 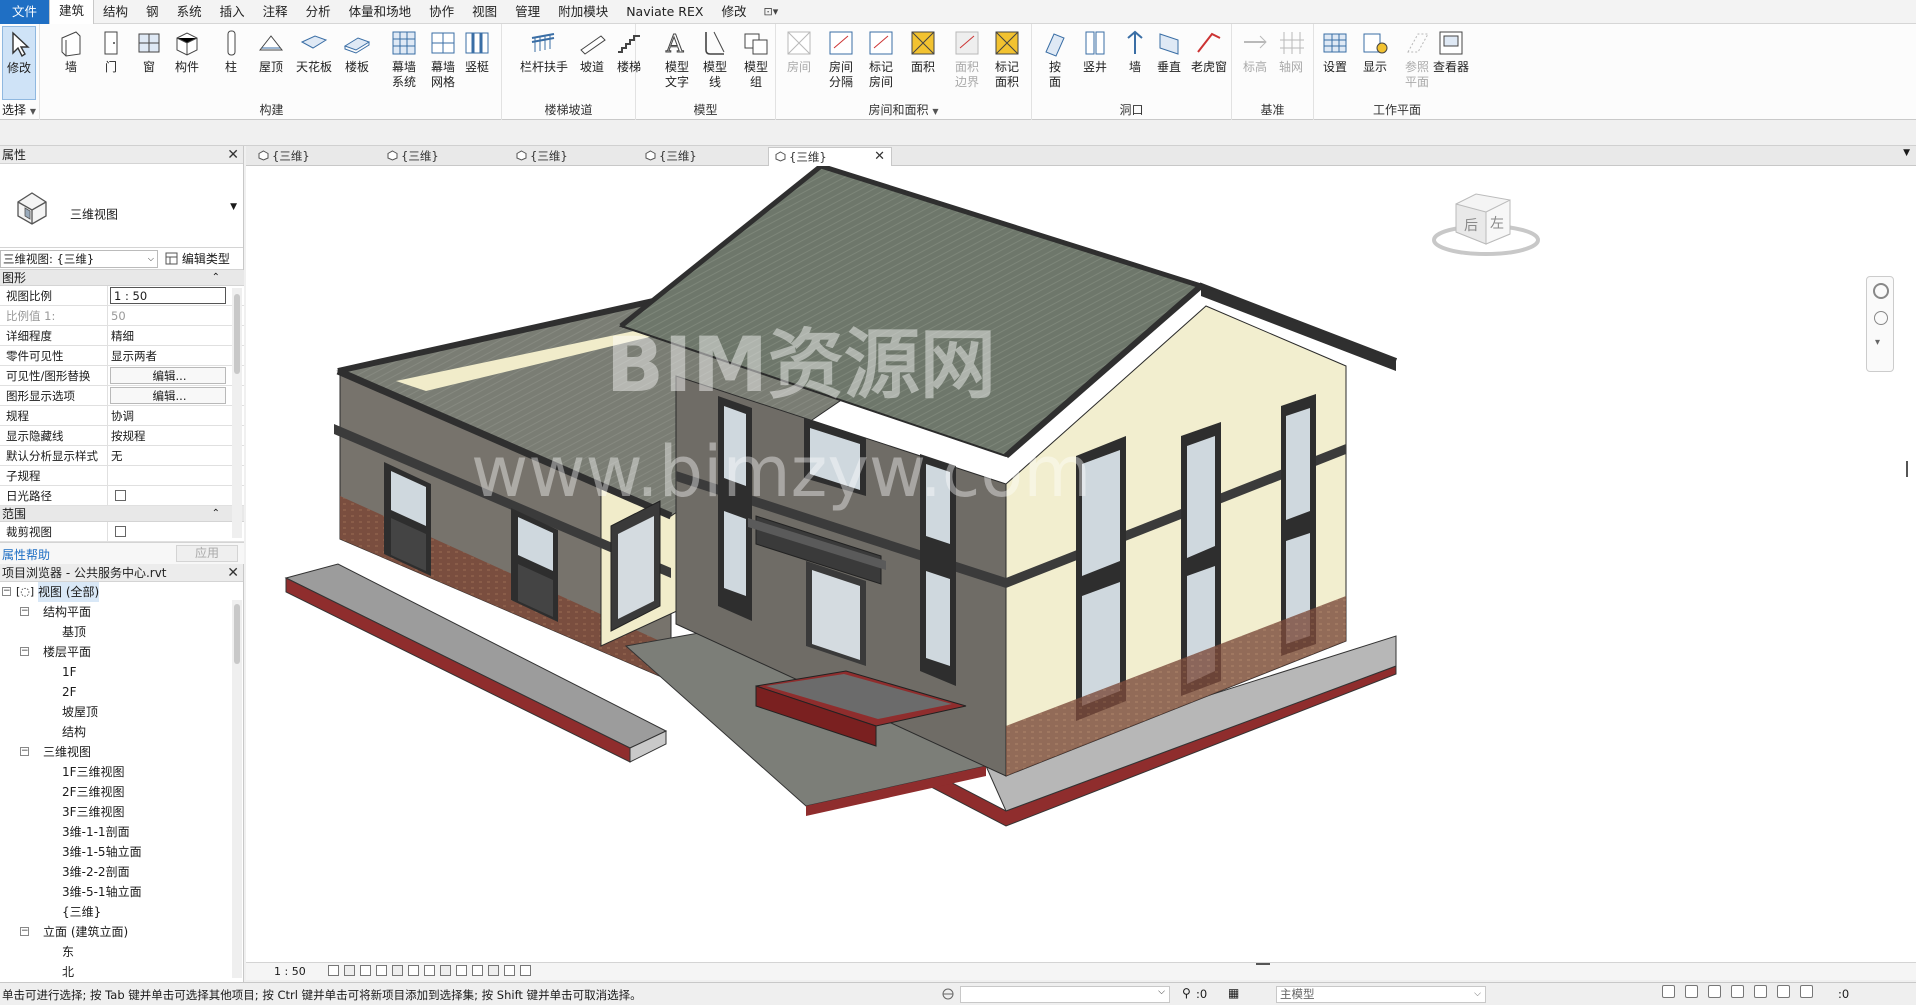 What do you see at coordinates (1668, 991) in the screenshot?
I see `select-links-icon` at bounding box center [1668, 991].